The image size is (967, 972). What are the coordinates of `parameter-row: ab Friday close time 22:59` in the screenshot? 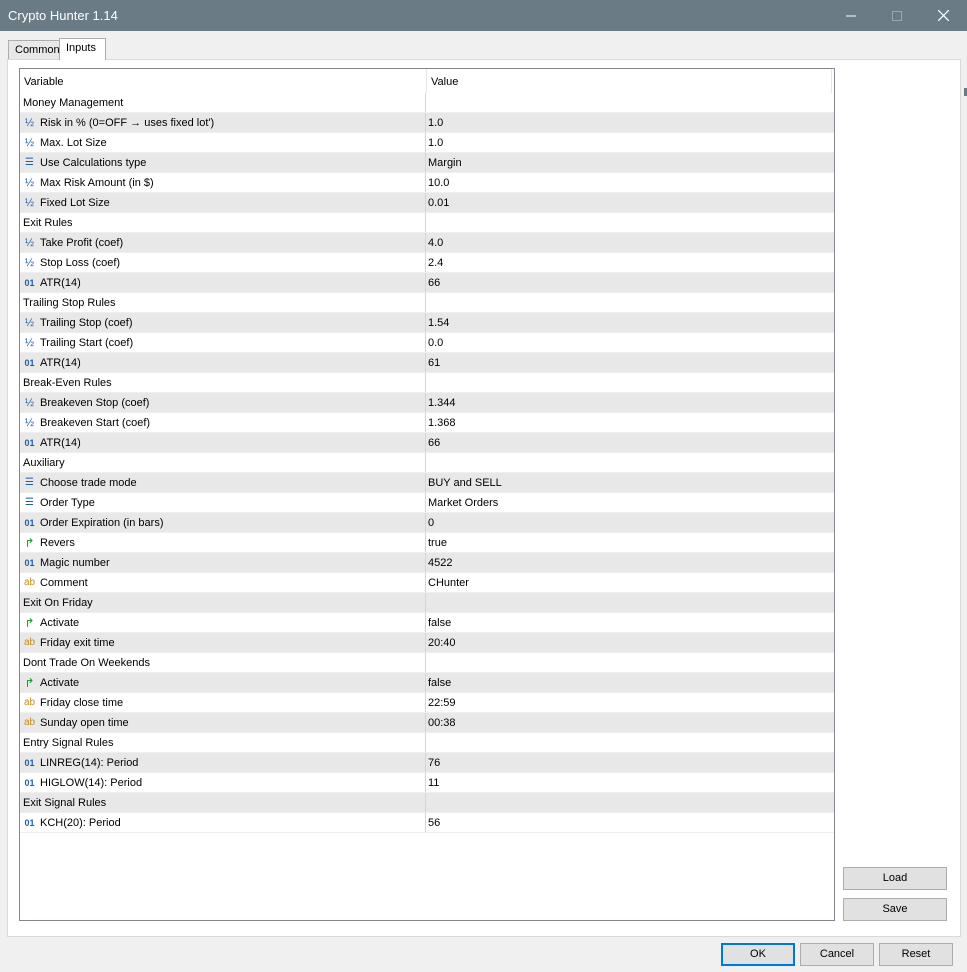 It's located at (427, 703).